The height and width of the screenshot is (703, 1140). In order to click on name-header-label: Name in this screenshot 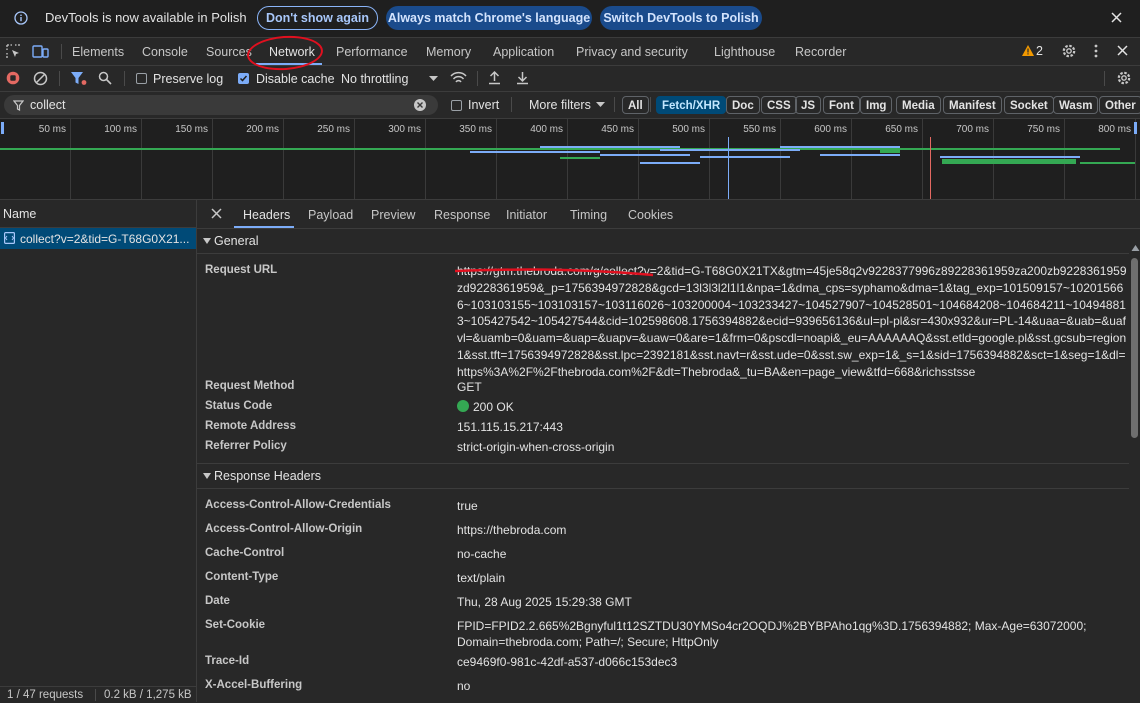, I will do `click(20, 214)`.